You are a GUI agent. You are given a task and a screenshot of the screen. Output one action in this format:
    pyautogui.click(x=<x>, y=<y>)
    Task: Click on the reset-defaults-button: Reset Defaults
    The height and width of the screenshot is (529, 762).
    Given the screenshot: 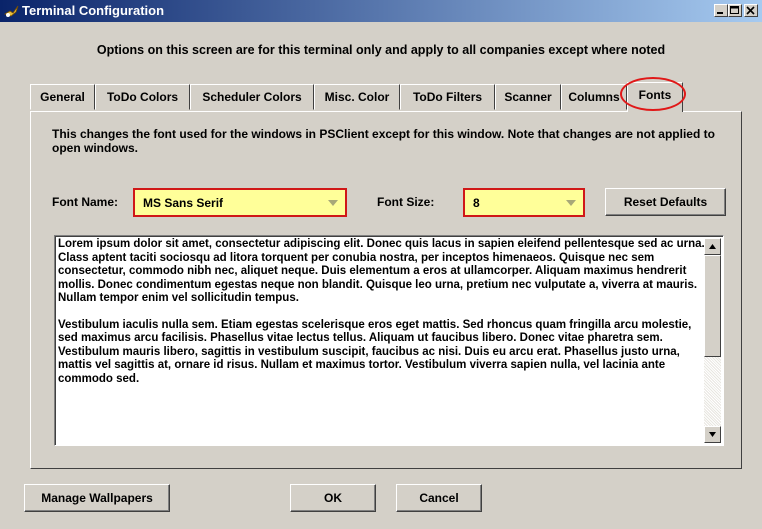 What is the action you would take?
    pyautogui.click(x=665, y=202)
    